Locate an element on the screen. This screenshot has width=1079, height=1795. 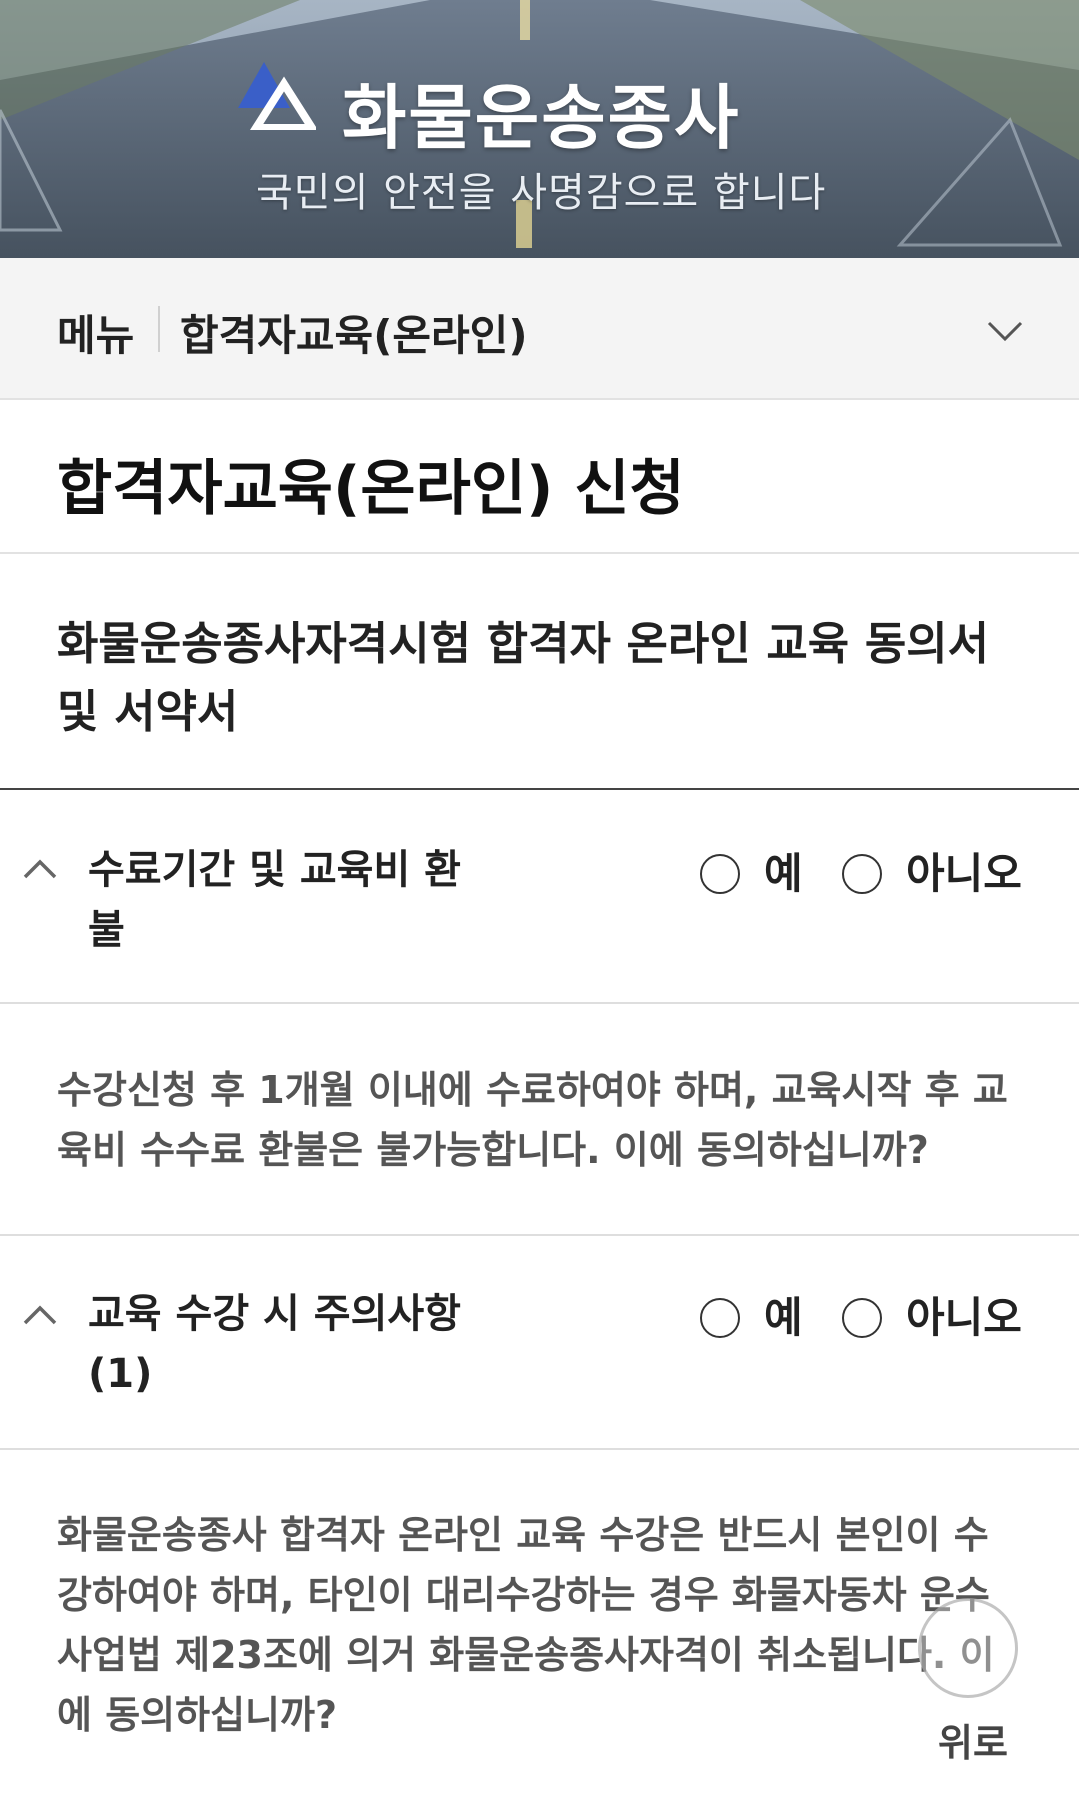
question-title: 수료기간 및 교육비 환불 is located at coordinates (274, 900).